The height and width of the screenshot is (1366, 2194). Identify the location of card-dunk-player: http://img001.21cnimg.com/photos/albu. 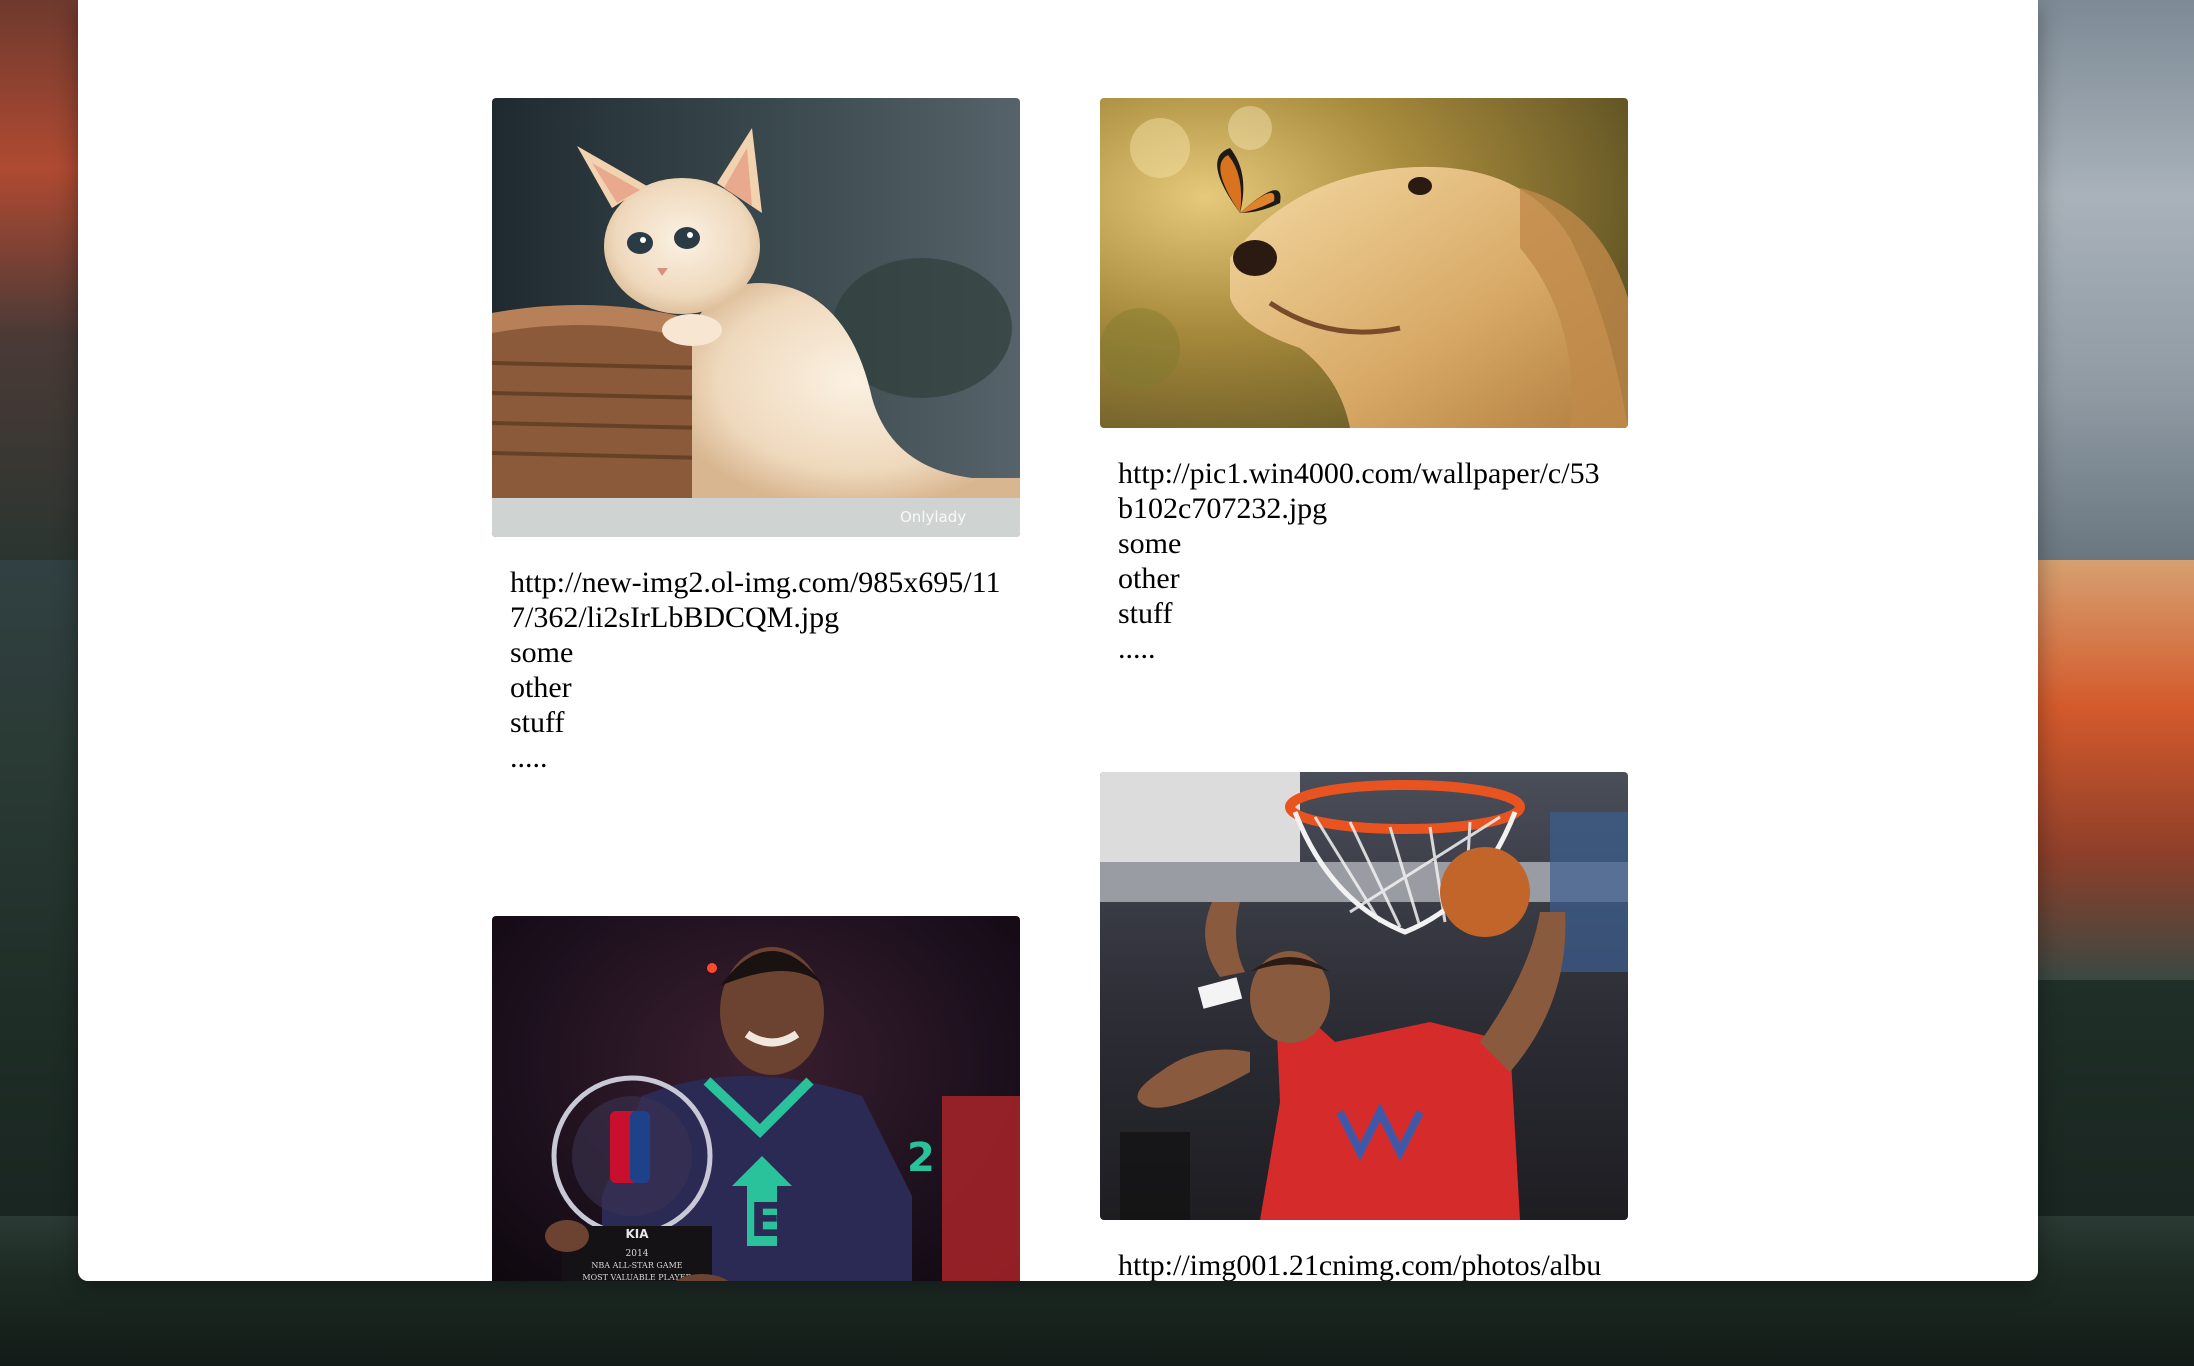
(1364, 1026).